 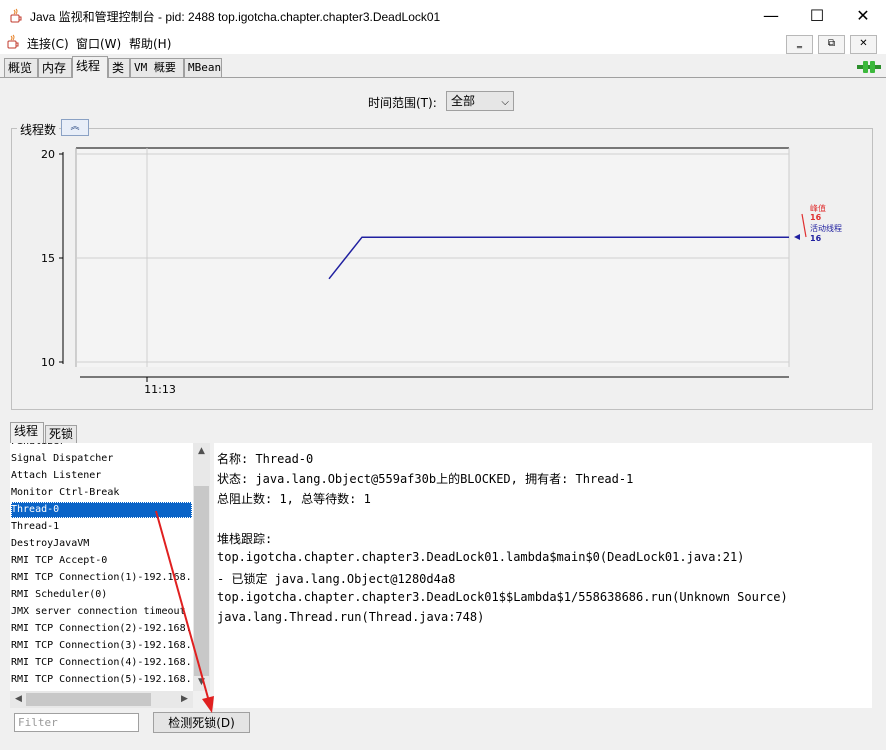 What do you see at coordinates (505, 102) in the screenshot?
I see `chevron-down-icon: ⌵` at bounding box center [505, 102].